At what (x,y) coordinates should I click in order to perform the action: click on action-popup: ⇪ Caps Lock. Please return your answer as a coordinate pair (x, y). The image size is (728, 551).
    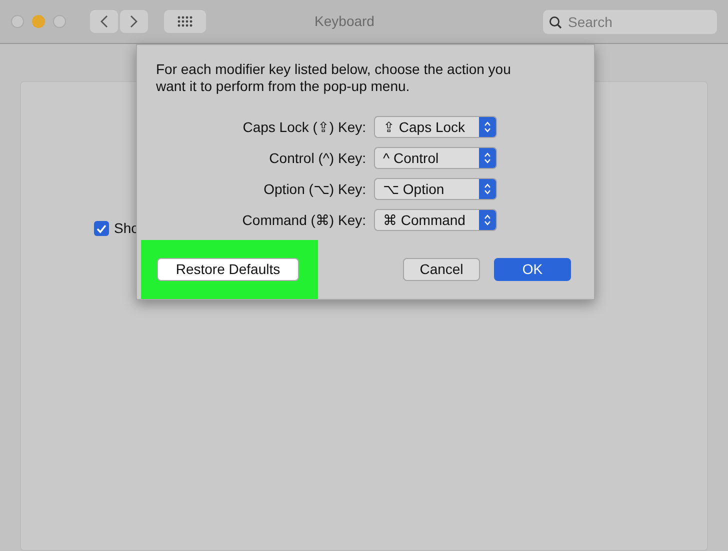
    Looking at the image, I should click on (435, 127).